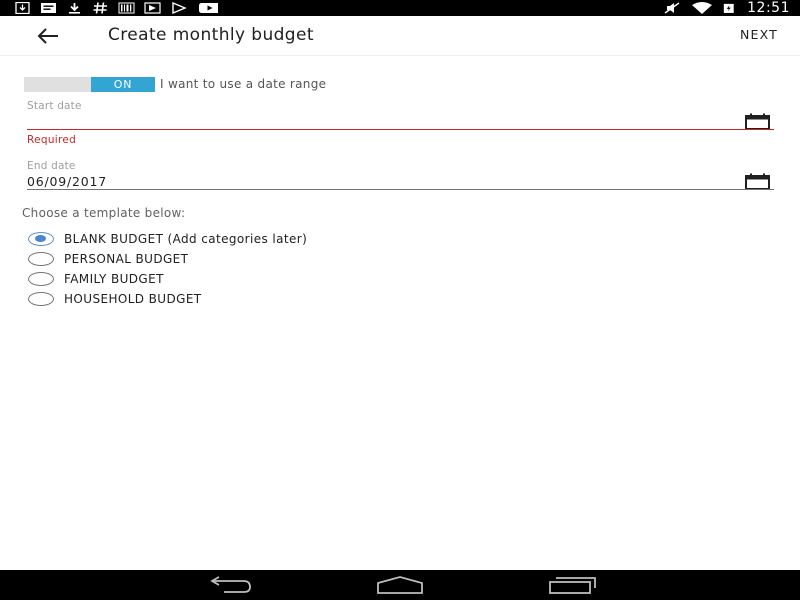 The width and height of the screenshot is (800, 600). Describe the element at coordinates (211, 35) in the screenshot. I see `page-title: Create monthly budget` at that location.